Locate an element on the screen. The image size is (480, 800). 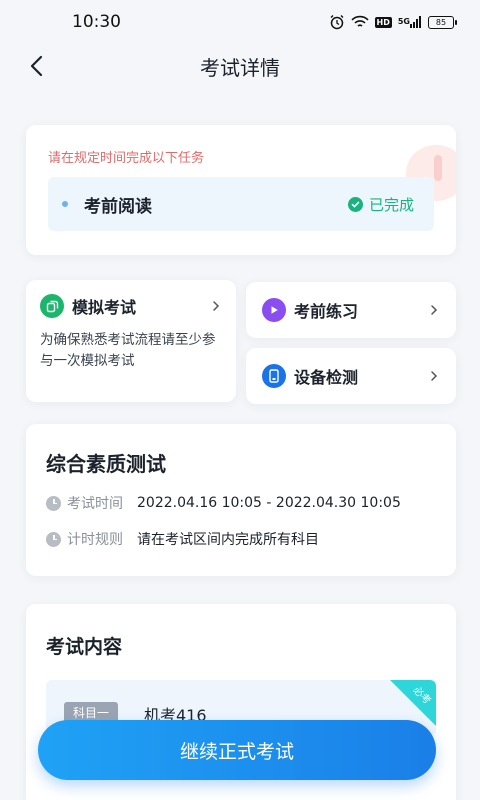
bottom-content-edge is located at coordinates (241, 792).